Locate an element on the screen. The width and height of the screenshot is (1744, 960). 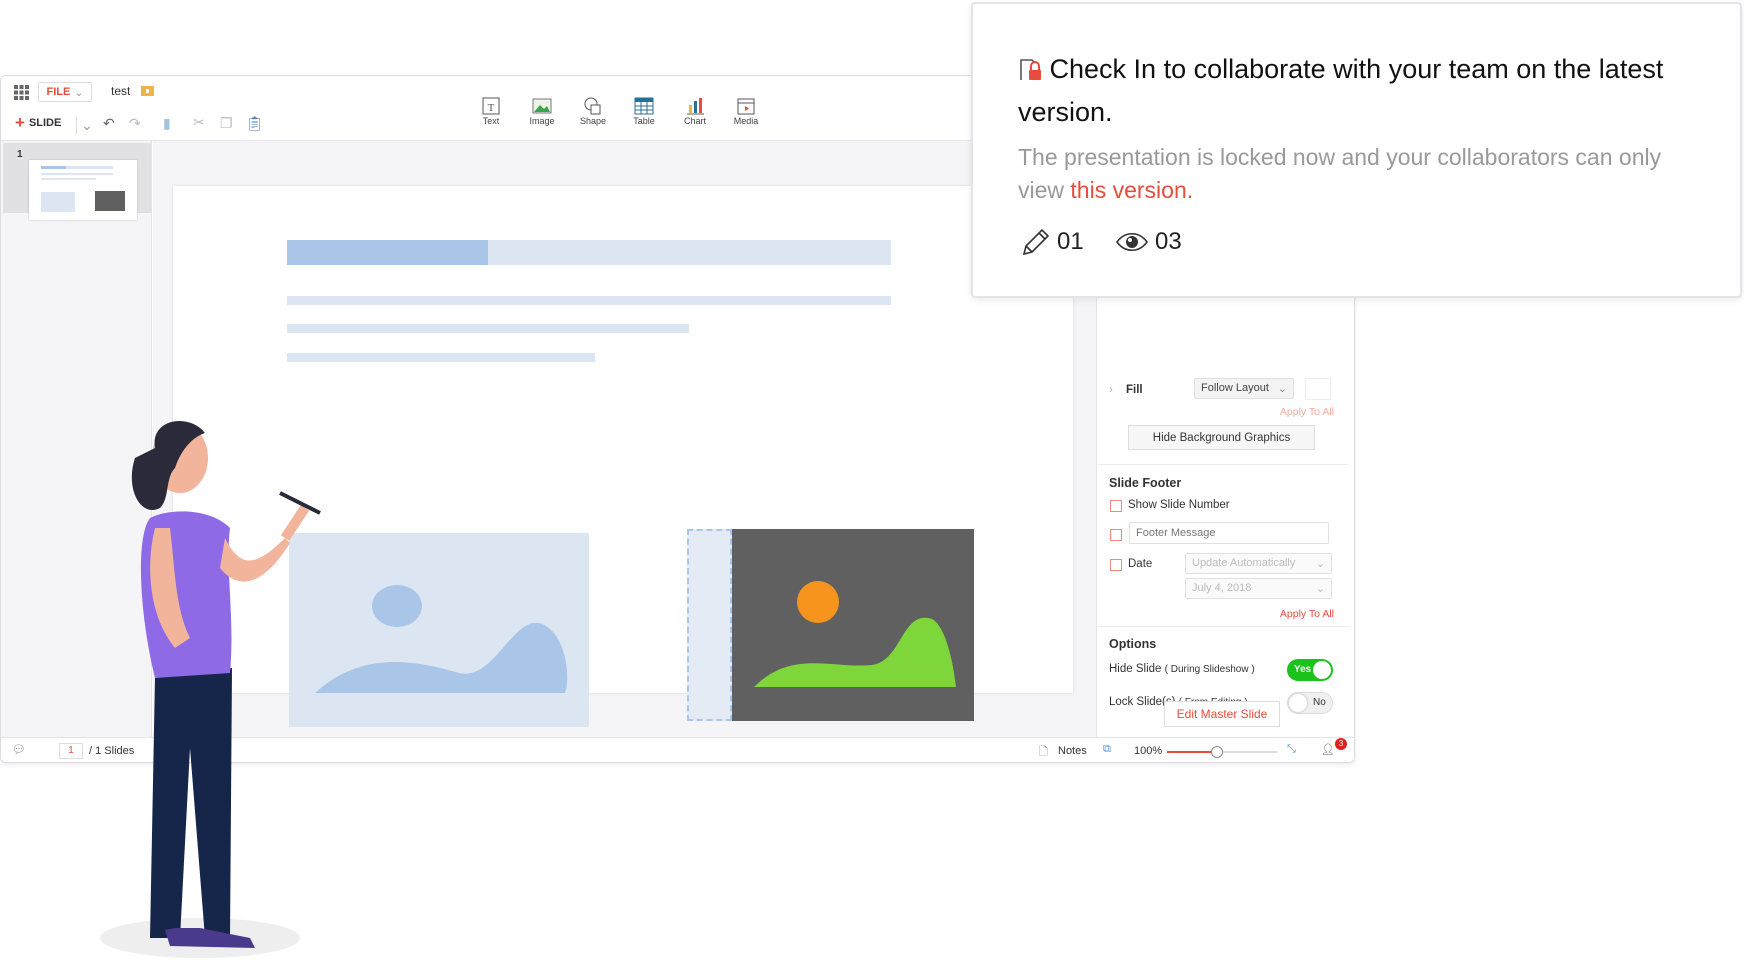
insert-label: Text is located at coordinates (491, 121).